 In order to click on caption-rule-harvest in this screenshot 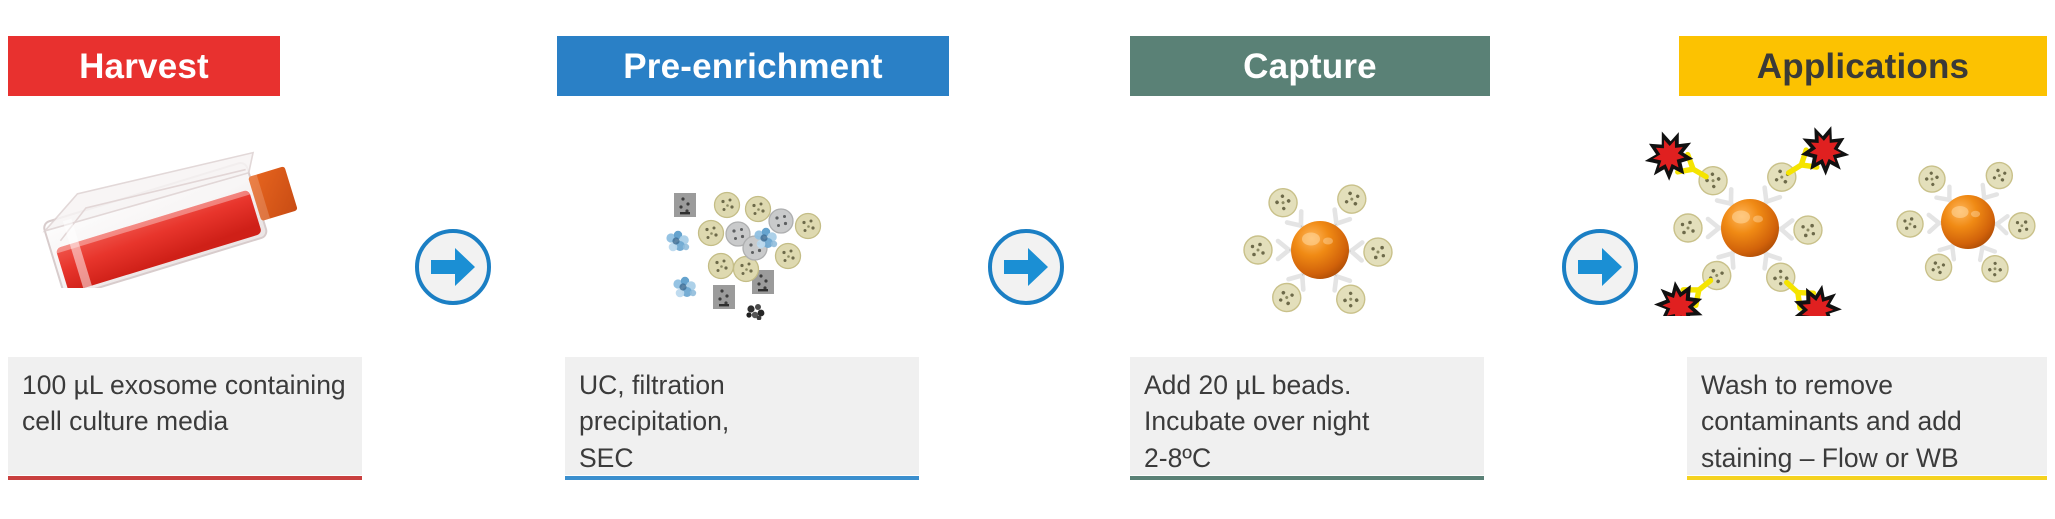, I will do `click(185, 478)`.